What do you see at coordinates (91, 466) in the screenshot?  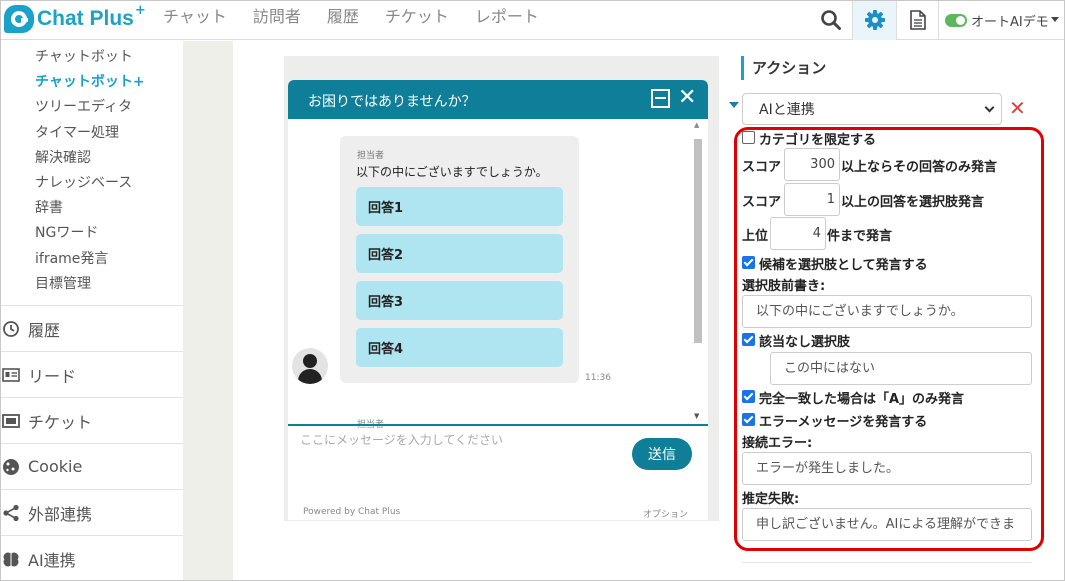 I see `sidebar-item-cookie: Cookie` at bounding box center [91, 466].